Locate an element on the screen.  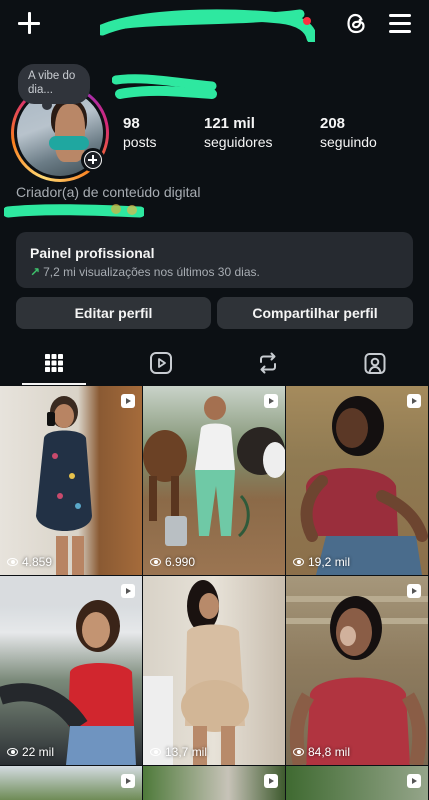
create-plus-icon is located at coordinates (29, 23).